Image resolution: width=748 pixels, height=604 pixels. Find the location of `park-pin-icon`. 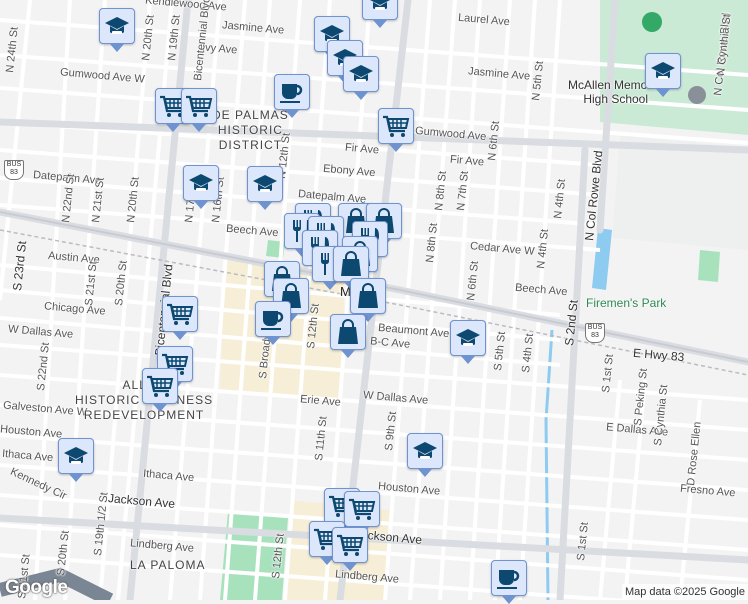

park-pin-icon is located at coordinates (652, 22).